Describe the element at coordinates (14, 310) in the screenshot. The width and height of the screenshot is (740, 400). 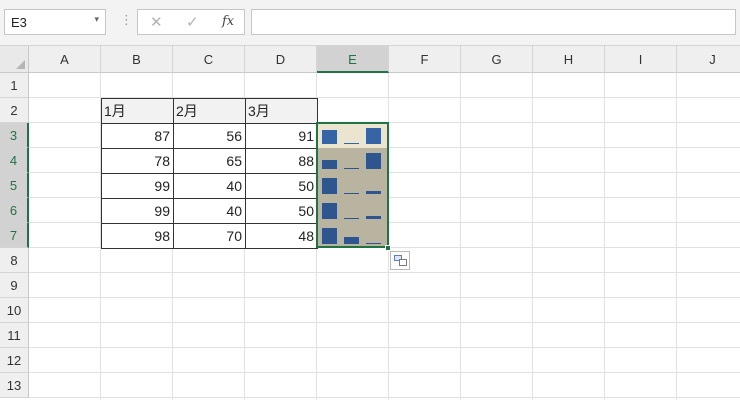
I see `row-header-10: 10` at that location.